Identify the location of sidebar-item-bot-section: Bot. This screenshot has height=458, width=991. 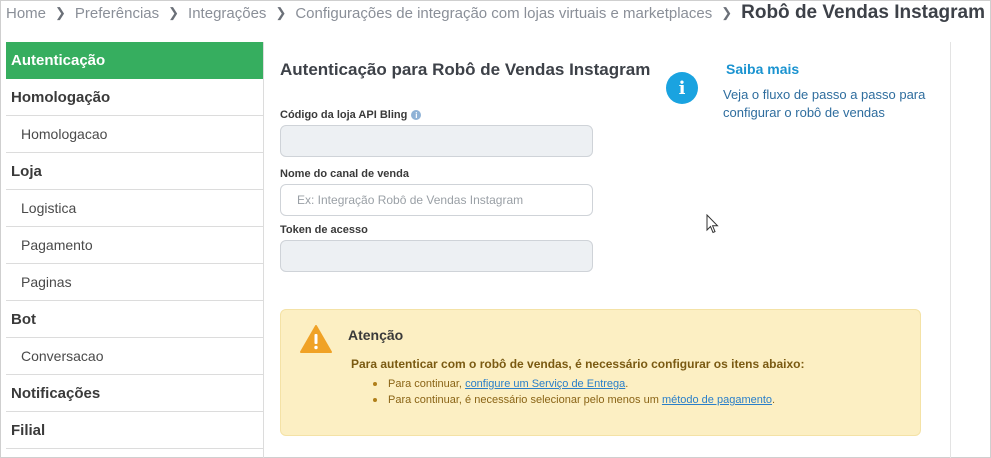
(134, 319).